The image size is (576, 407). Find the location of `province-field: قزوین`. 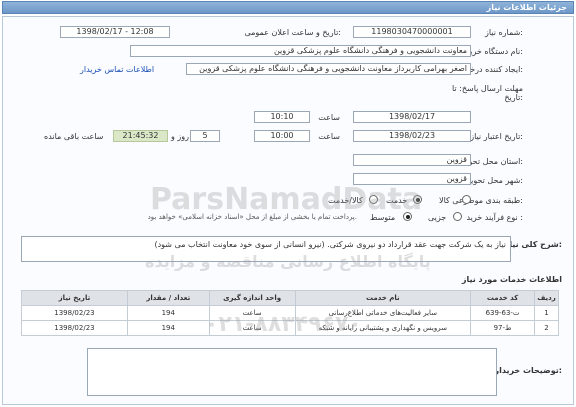

province-field: قزوین is located at coordinates (412, 160).